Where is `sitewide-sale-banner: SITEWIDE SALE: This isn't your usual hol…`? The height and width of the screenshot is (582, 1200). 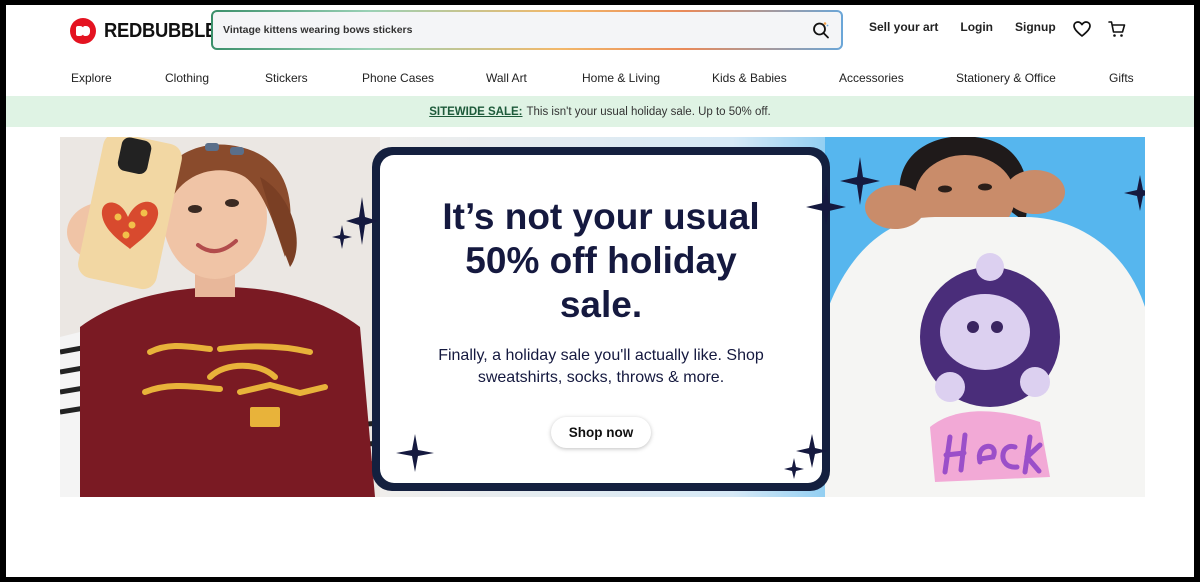 sitewide-sale-banner: SITEWIDE SALE: This isn't your usual hol… is located at coordinates (600, 111).